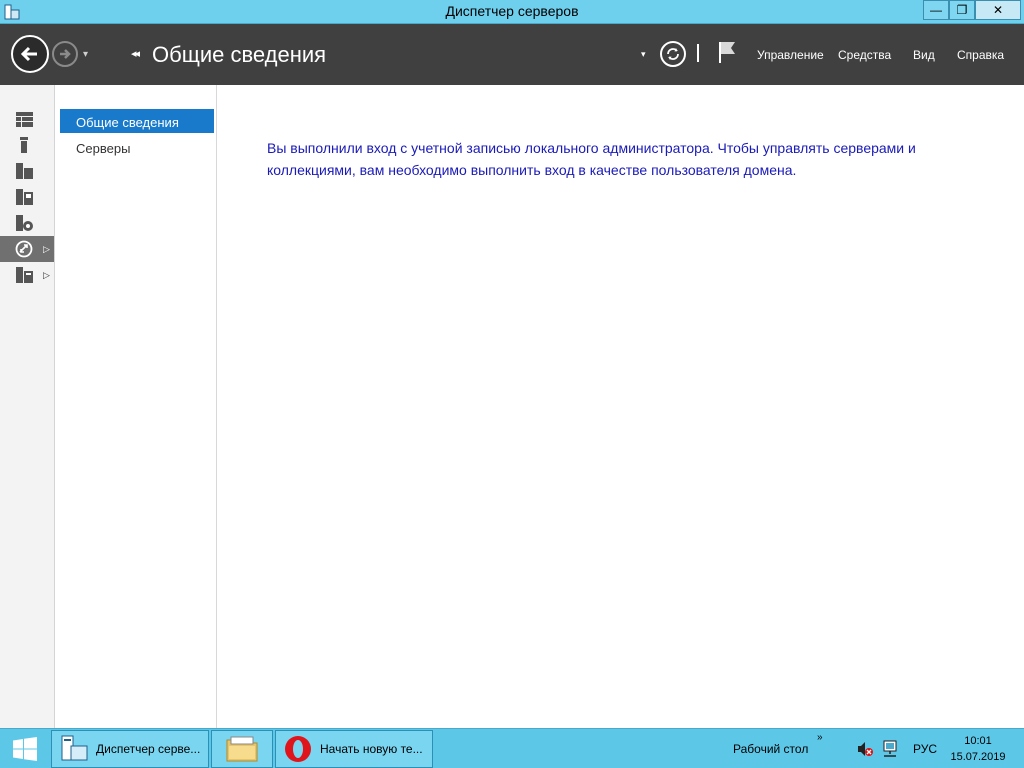  Describe the element at coordinates (864, 55) in the screenshot. I see `menu-tools: Средства` at that location.